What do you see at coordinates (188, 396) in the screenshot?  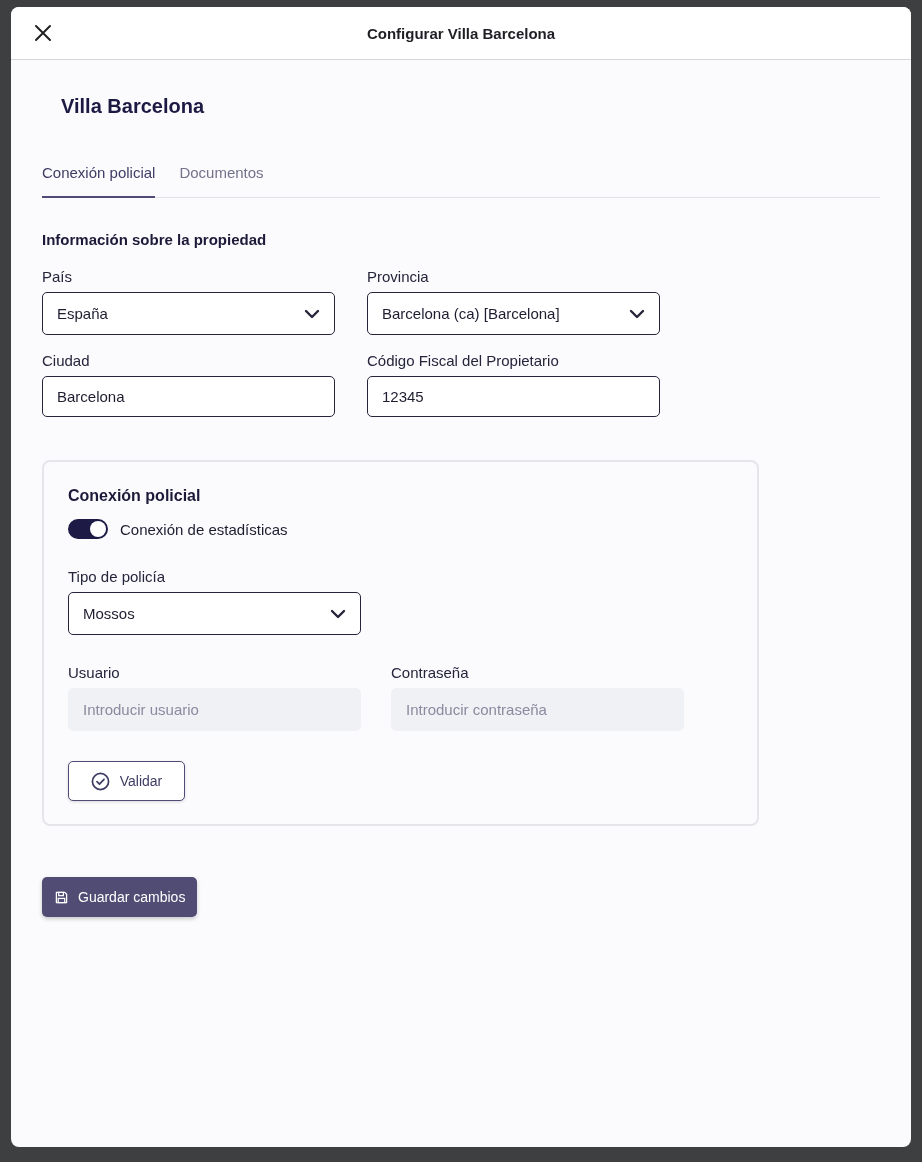 I see `input-field: Barcelona` at bounding box center [188, 396].